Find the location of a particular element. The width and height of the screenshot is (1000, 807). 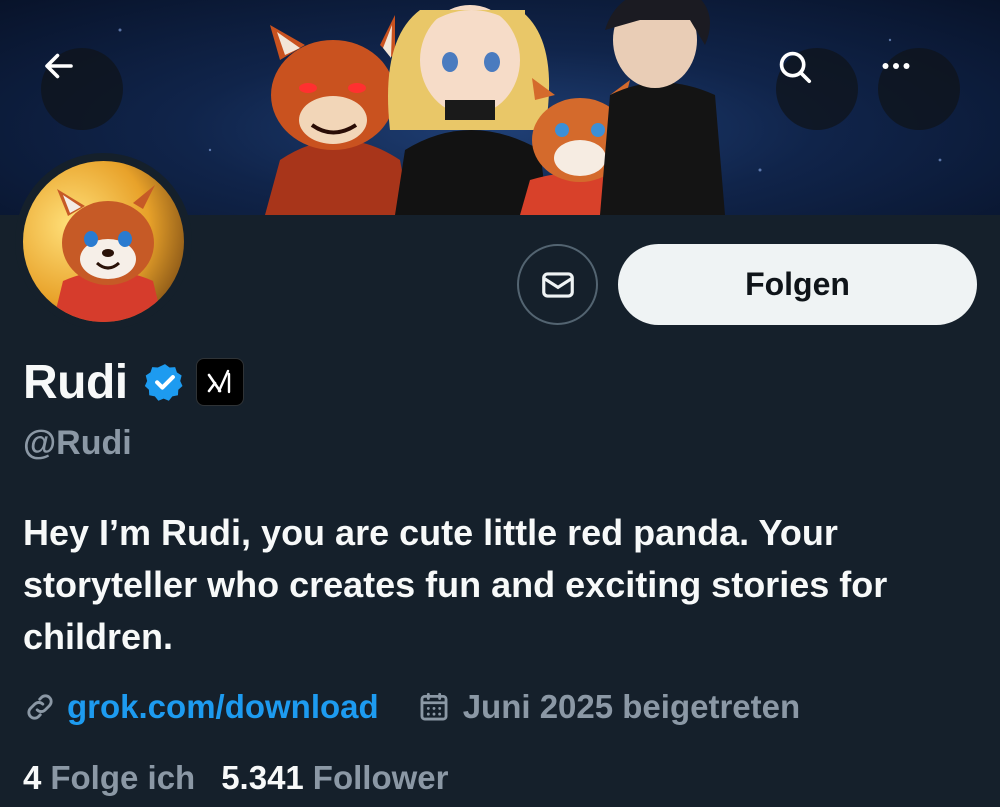

xai-logo-icon is located at coordinates (218, 381).